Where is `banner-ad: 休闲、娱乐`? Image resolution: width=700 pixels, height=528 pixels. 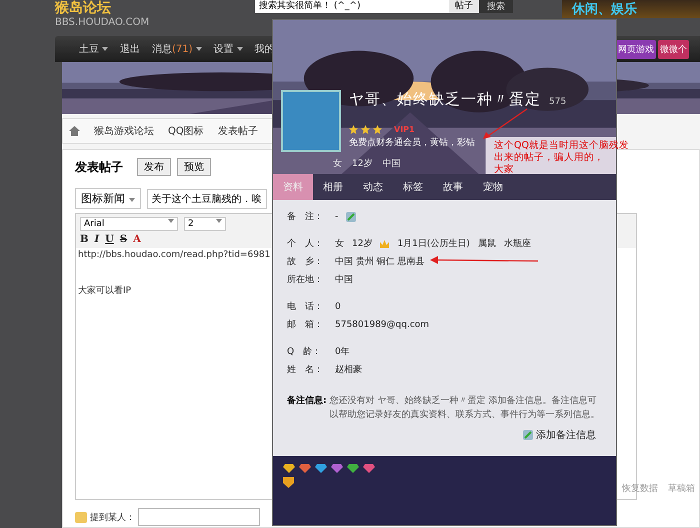
banner-ad: 休闲、娱乐 is located at coordinates (631, 9).